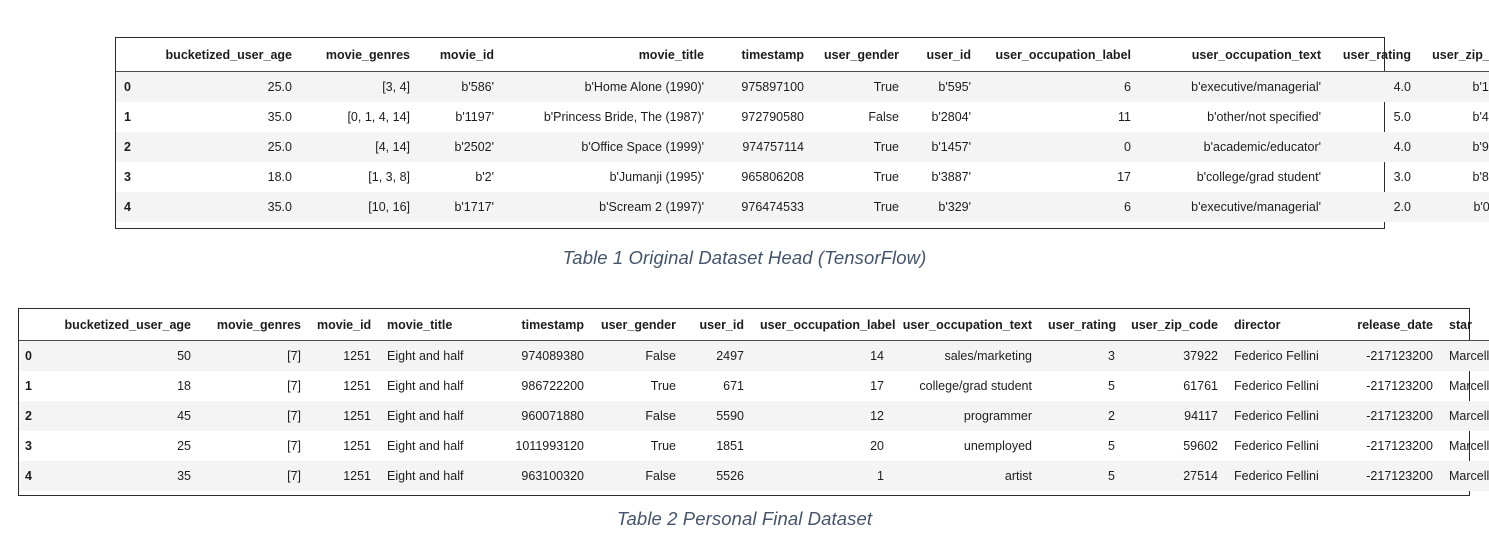 The height and width of the screenshot is (553, 1489). Describe the element at coordinates (539, 416) in the screenshot. I see `cell-timestamp: 960071880` at that location.